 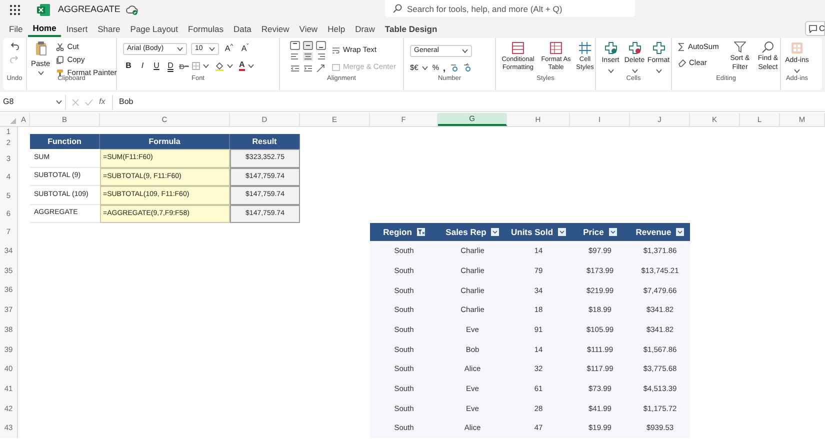 What do you see at coordinates (205, 29) in the screenshot?
I see `menu-tab: Formulas` at bounding box center [205, 29].